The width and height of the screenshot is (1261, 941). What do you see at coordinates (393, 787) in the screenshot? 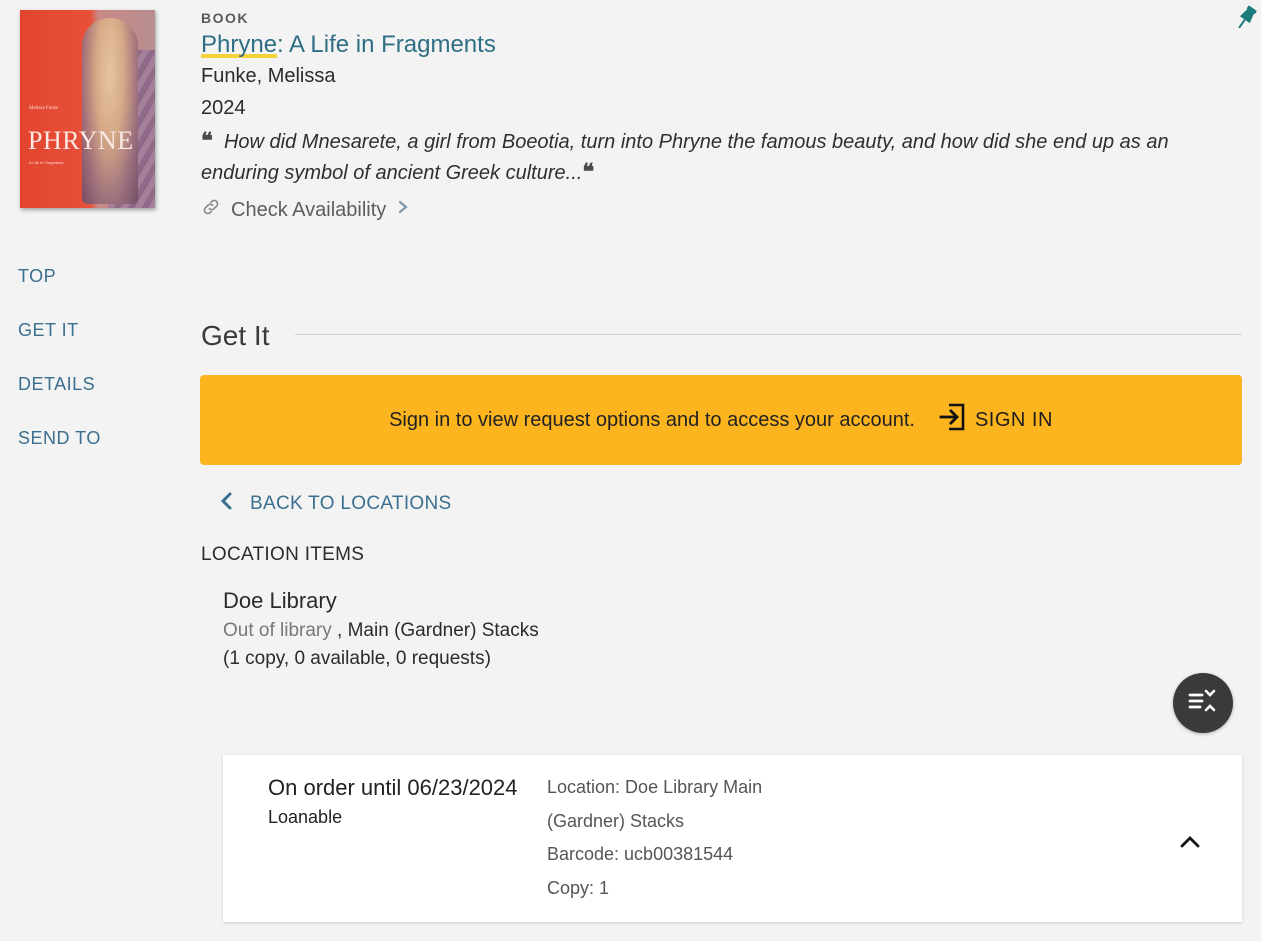
I see `item-status: On order until 06/23/2024` at bounding box center [393, 787].